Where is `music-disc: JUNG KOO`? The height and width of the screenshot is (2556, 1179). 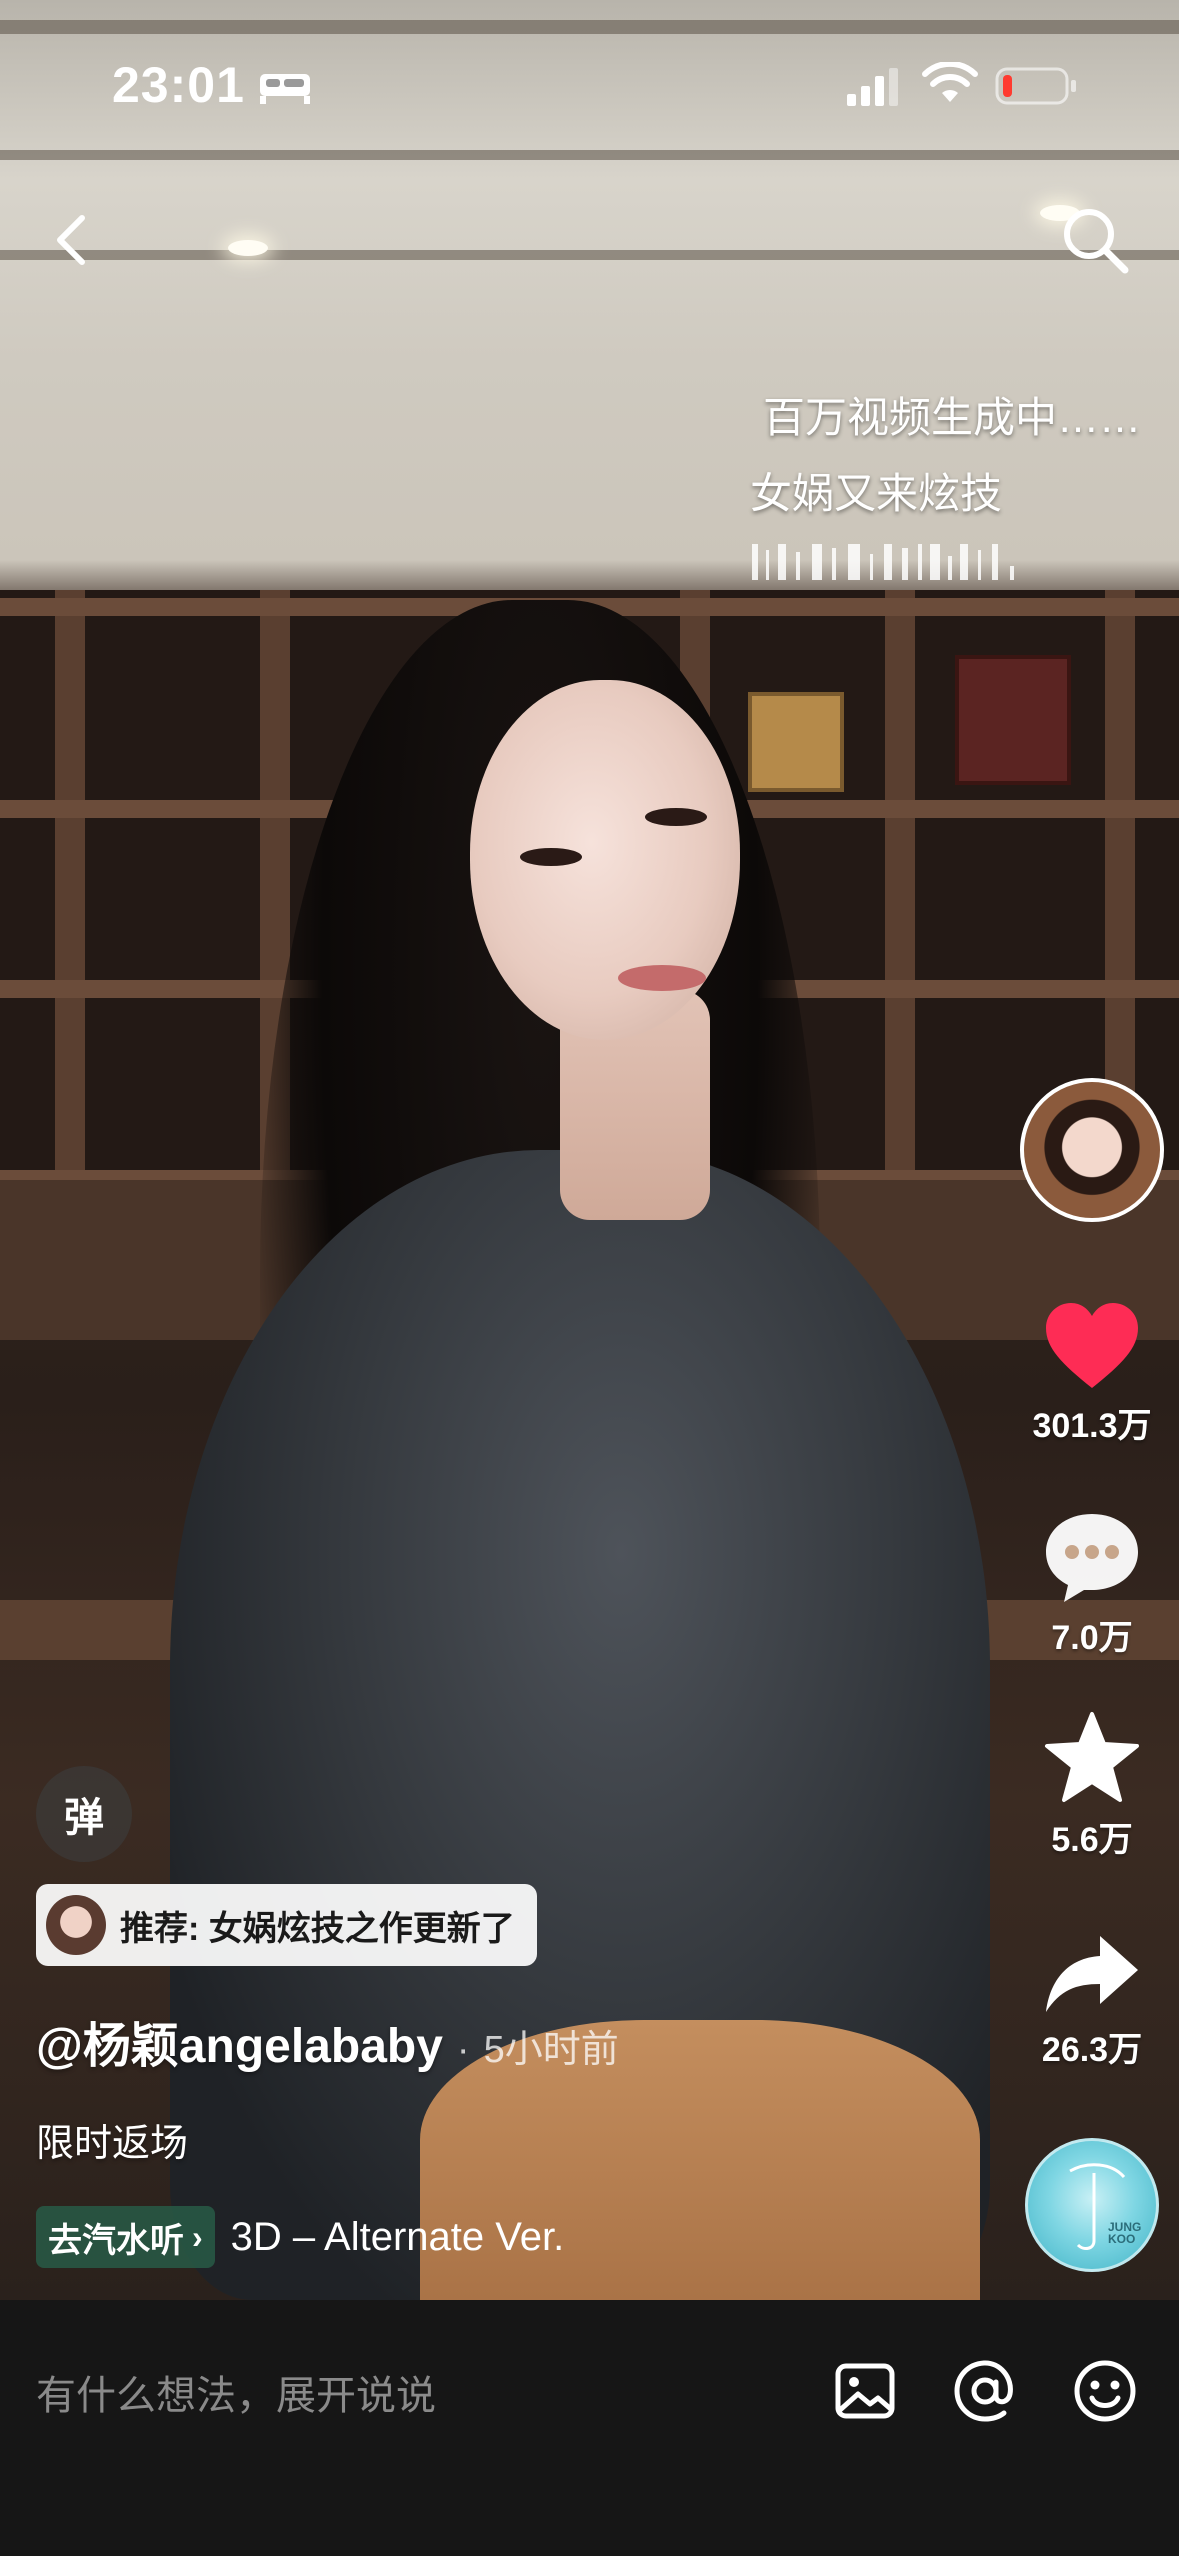 music-disc: JUNG KOO is located at coordinates (1092, 2205).